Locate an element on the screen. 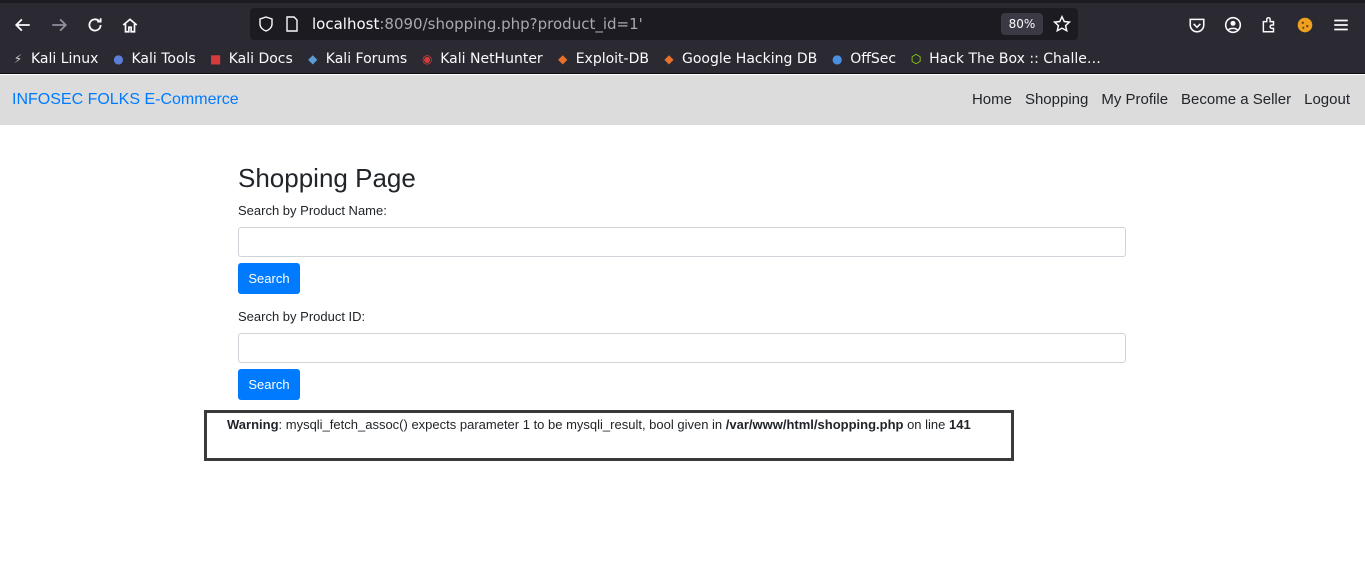  bookmark-kali-docs: ■ Kali Docs is located at coordinates (250, 59).